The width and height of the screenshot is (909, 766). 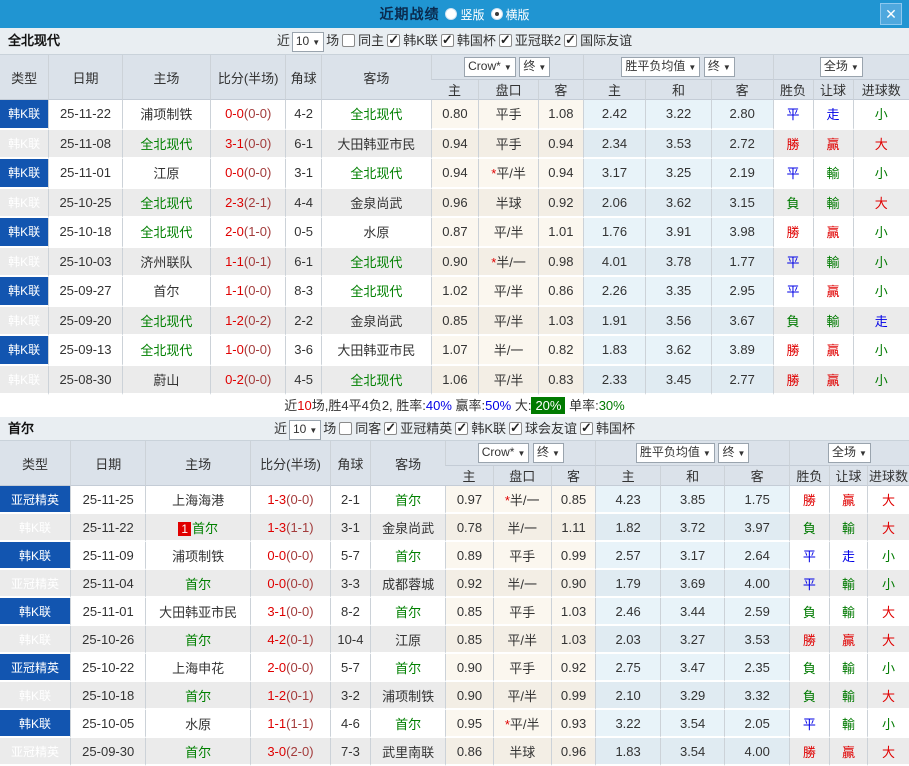 What do you see at coordinates (521, 724) in the screenshot?
I see `handicap-cell: *平/半` at bounding box center [521, 724].